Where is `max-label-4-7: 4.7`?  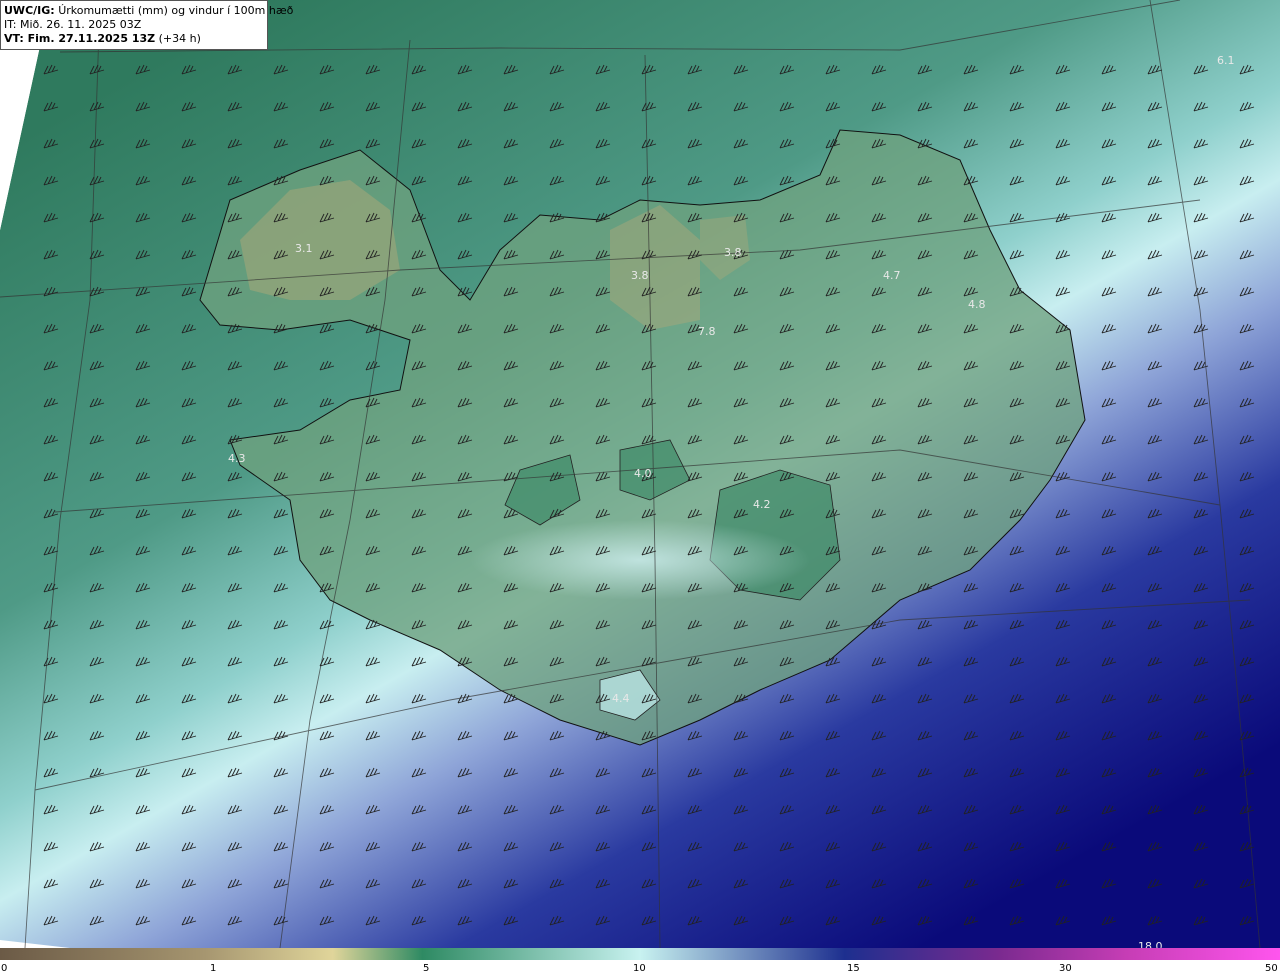
max-label-4-7: 4.7 is located at coordinates (892, 275).